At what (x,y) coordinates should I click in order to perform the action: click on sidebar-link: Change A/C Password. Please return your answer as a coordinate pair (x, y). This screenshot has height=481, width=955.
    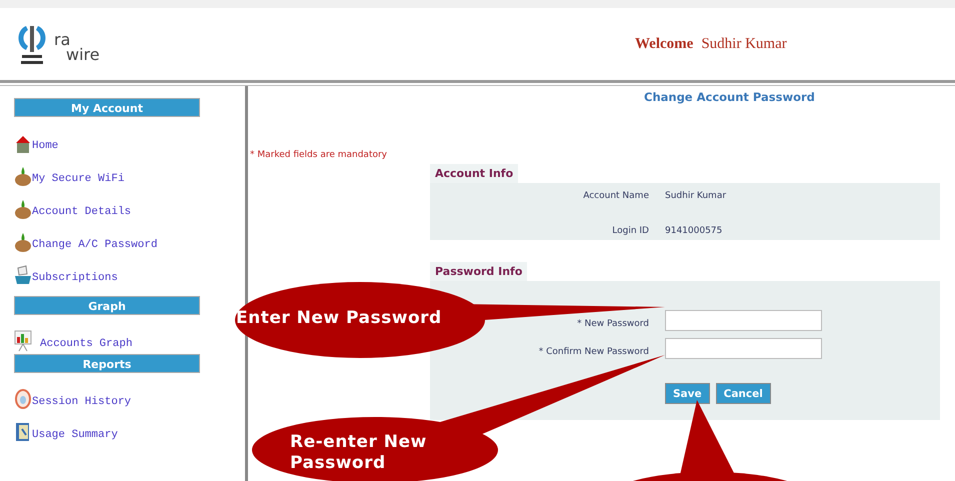
    Looking at the image, I should click on (129, 236).